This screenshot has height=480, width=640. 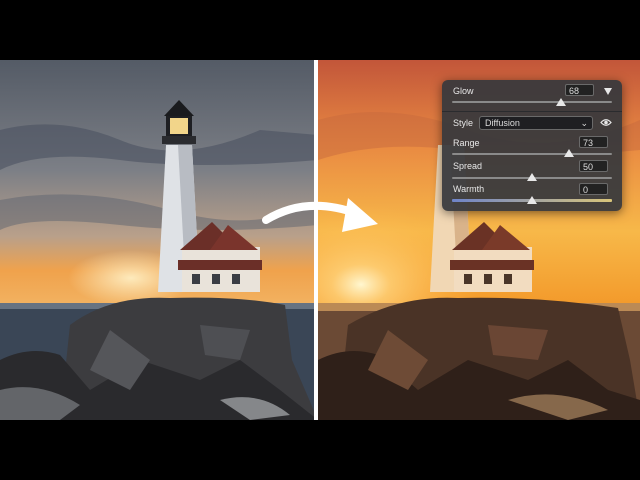 What do you see at coordinates (463, 91) in the screenshot?
I see `glow-label: Glow` at bounding box center [463, 91].